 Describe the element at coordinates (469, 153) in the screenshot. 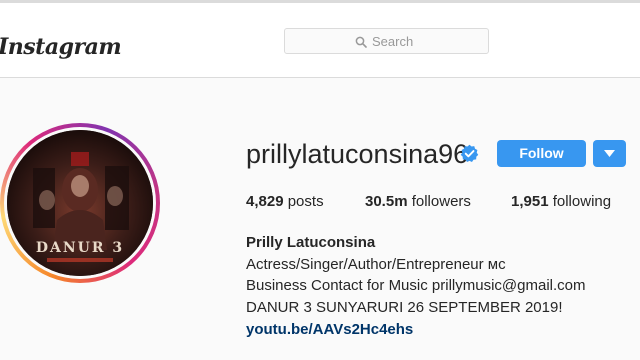

I see `verified-badge-icon` at that location.